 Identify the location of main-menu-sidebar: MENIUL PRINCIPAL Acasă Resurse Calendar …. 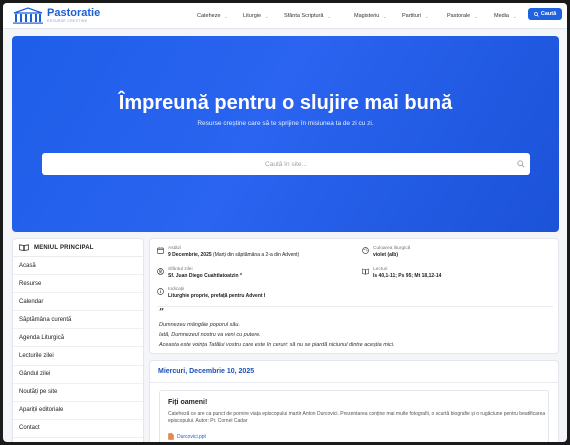
(78, 340).